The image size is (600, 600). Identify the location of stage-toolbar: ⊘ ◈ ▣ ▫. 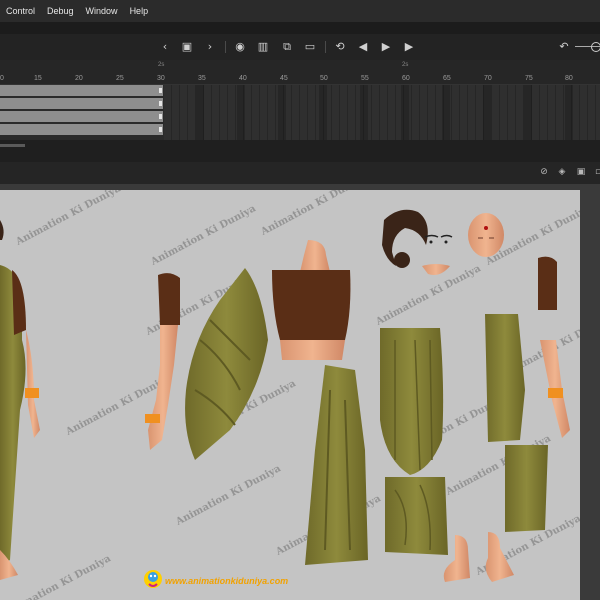
(300, 173).